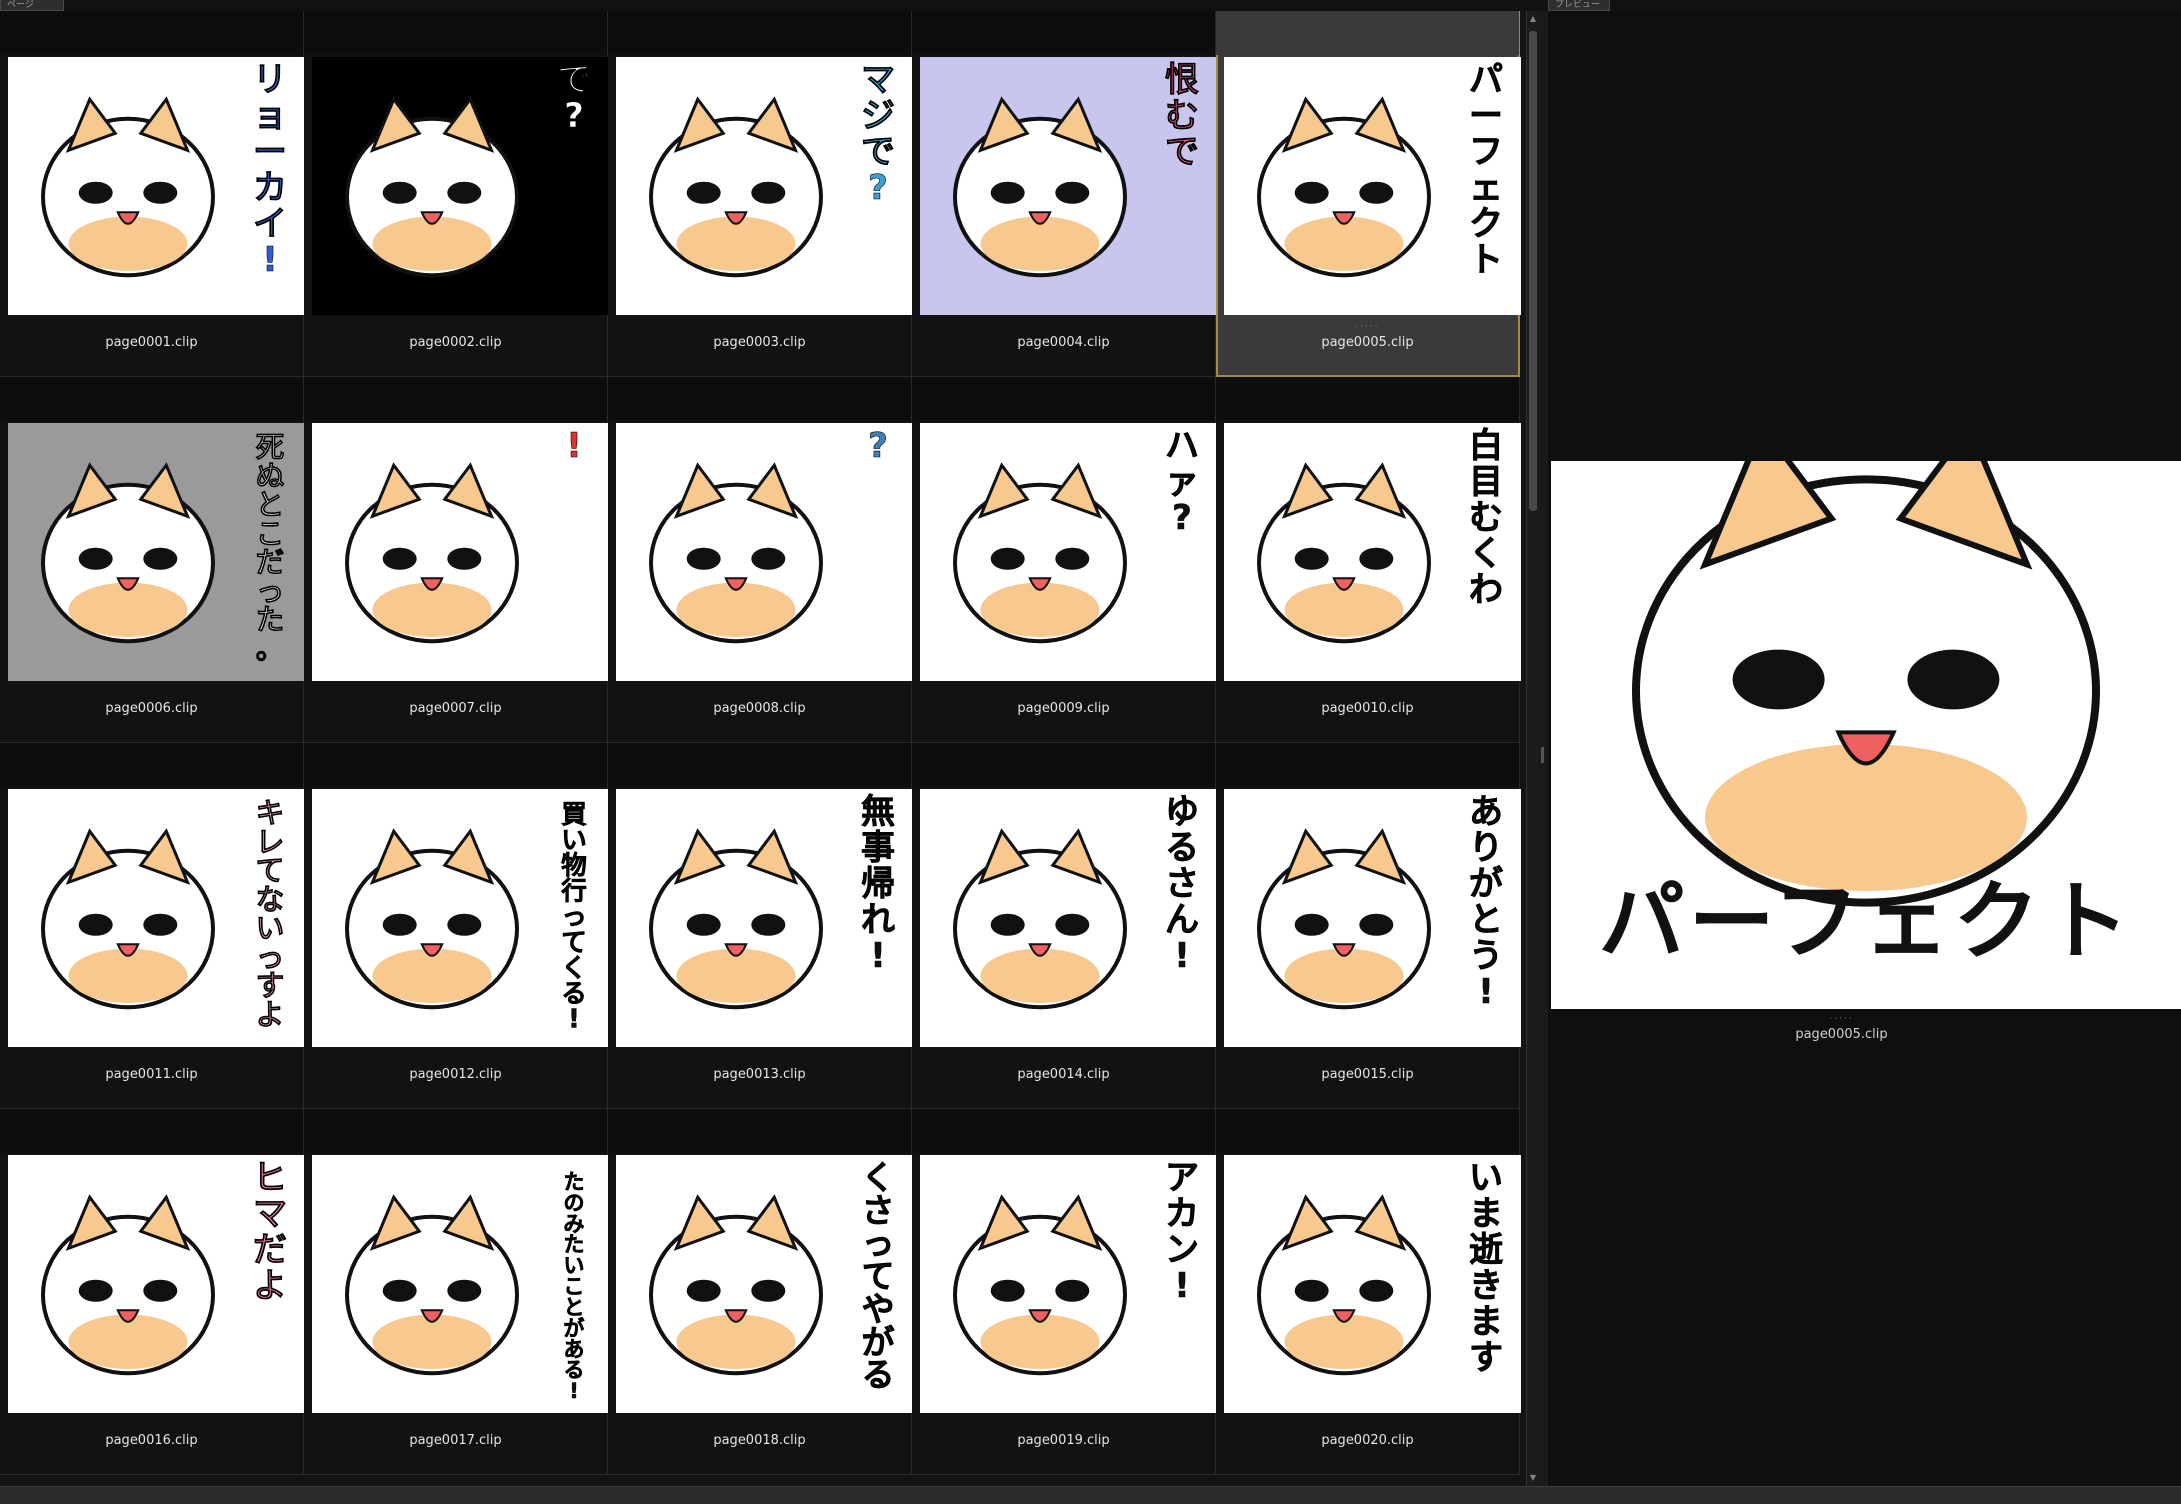  Describe the element at coordinates (156, 186) in the screenshot. I see `page-thumbnail-image: リョーカイ!` at that location.